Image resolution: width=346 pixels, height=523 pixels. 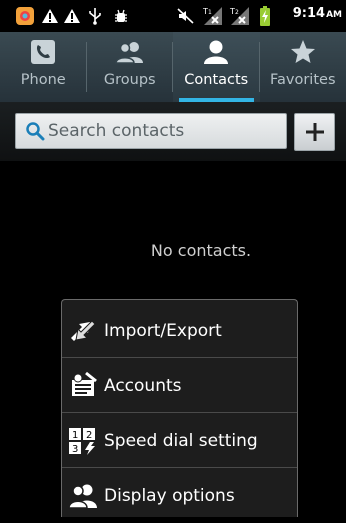 I want to click on empty-state-message: No contacts., so click(x=173, y=250).